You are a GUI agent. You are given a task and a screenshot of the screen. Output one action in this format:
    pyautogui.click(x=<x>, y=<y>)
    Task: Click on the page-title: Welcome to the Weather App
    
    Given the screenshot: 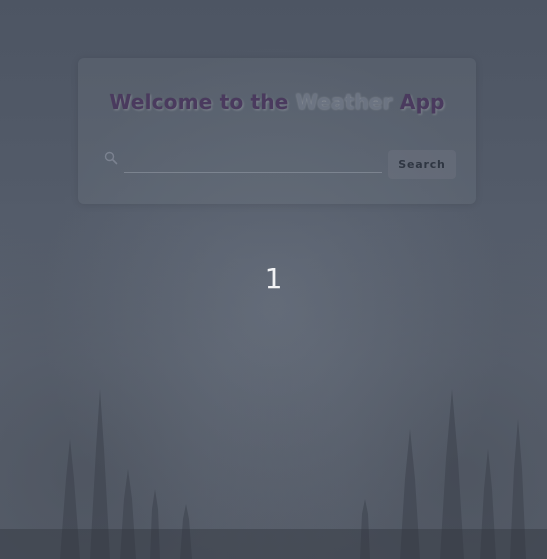 What is the action you would take?
    pyautogui.click(x=277, y=102)
    